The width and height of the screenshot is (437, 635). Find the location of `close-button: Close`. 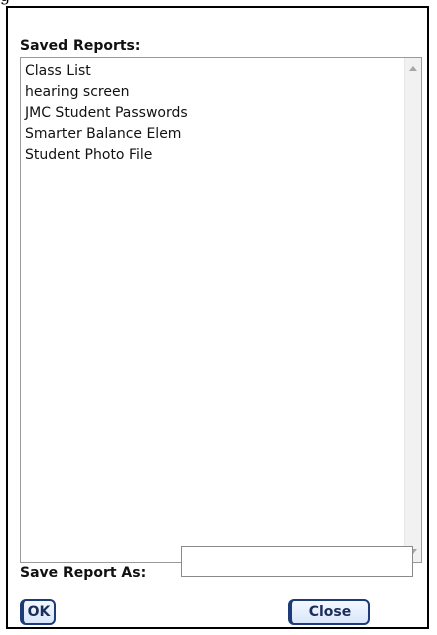

close-button: Close is located at coordinates (329, 612).